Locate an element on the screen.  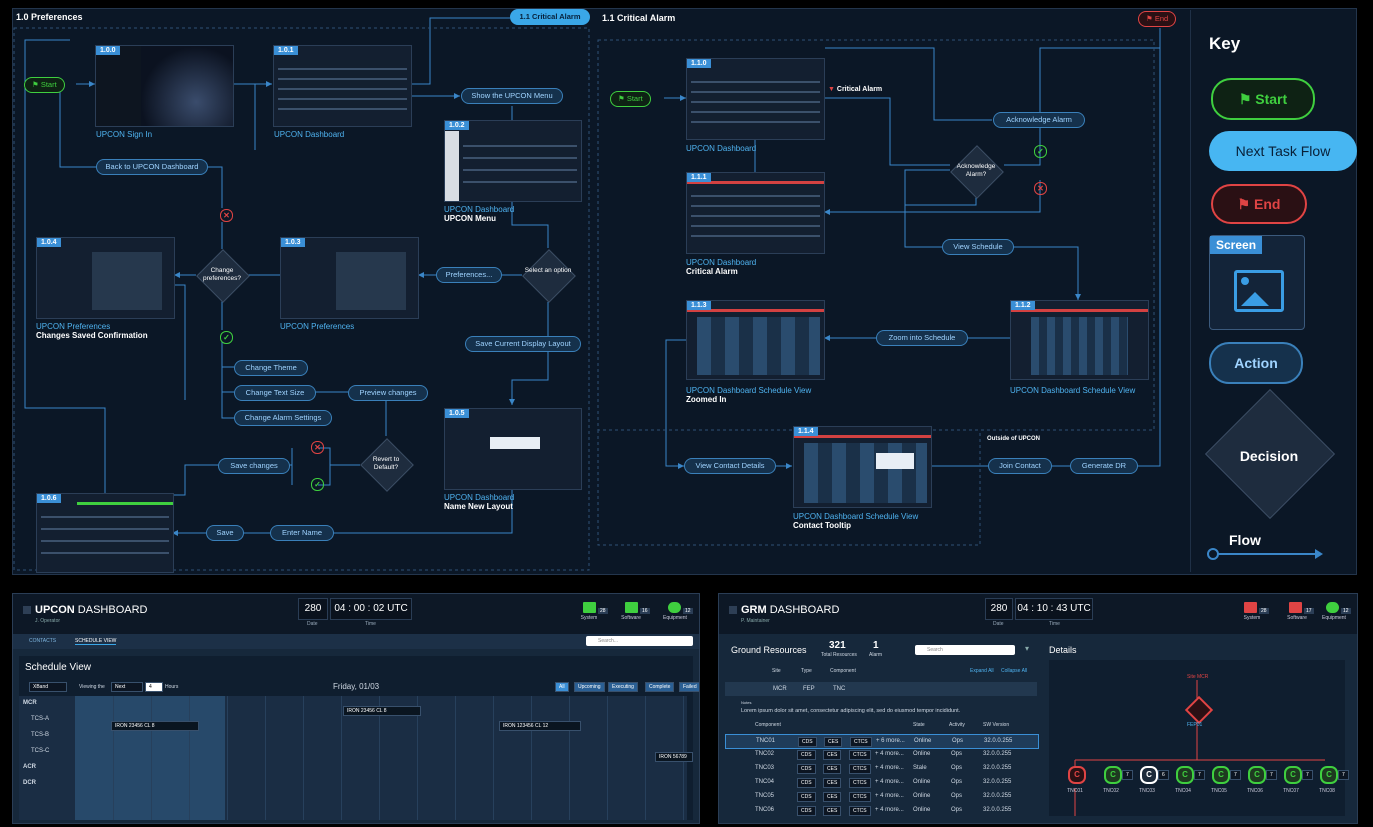
col-type: Type is located at coordinates (806, 671).